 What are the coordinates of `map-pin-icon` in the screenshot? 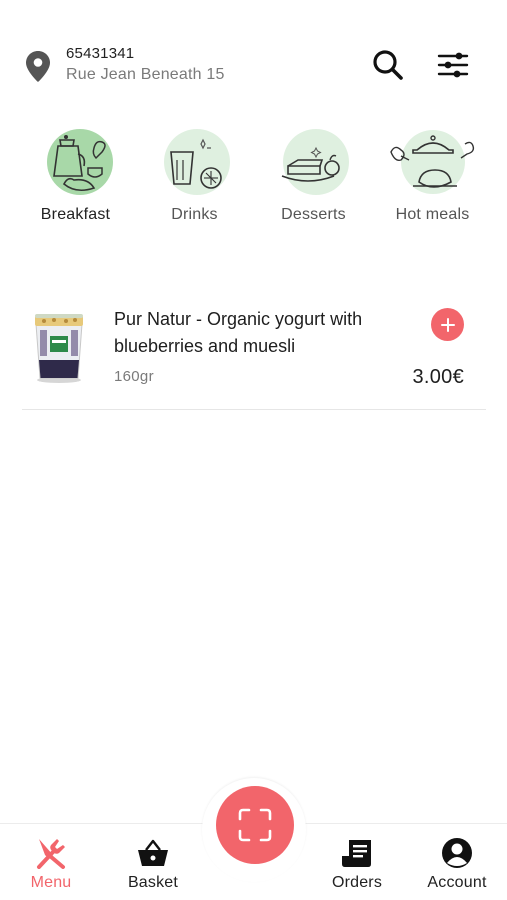 It's located at (38, 66).